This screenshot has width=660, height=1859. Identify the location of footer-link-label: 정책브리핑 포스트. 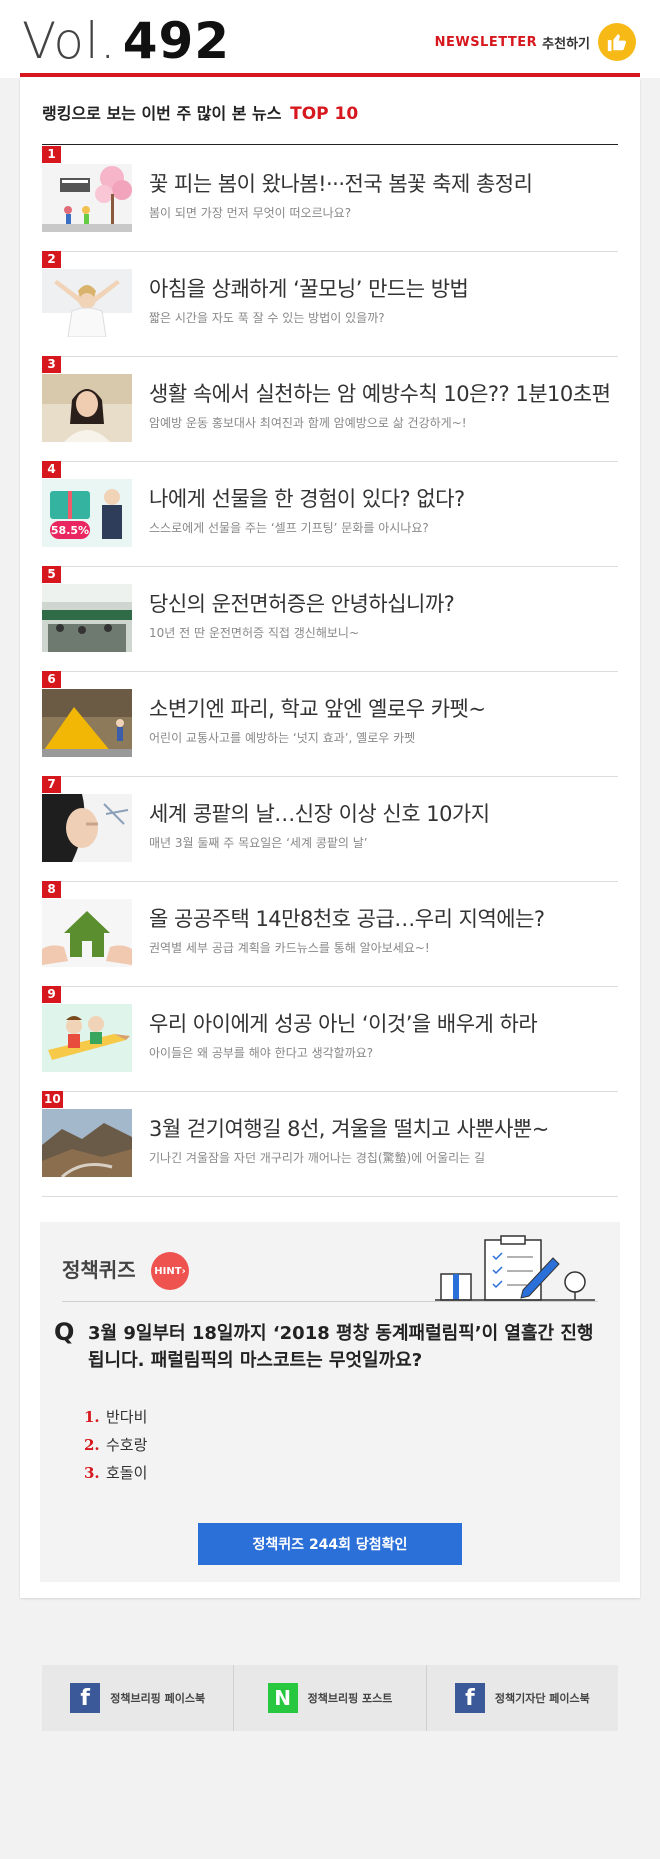
(350, 1698).